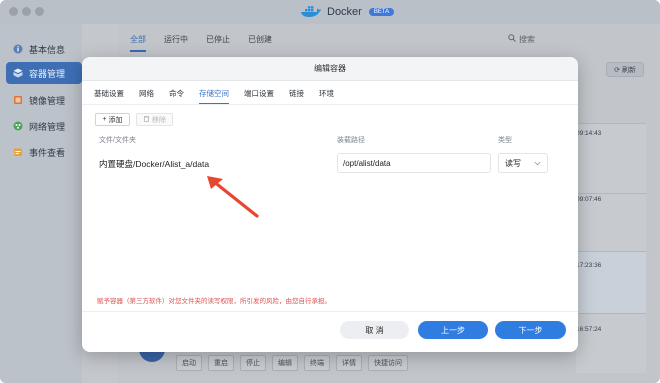  What do you see at coordinates (47, 73) in the screenshot?
I see `sidebar-item-label: 容器管理` at bounding box center [47, 73].